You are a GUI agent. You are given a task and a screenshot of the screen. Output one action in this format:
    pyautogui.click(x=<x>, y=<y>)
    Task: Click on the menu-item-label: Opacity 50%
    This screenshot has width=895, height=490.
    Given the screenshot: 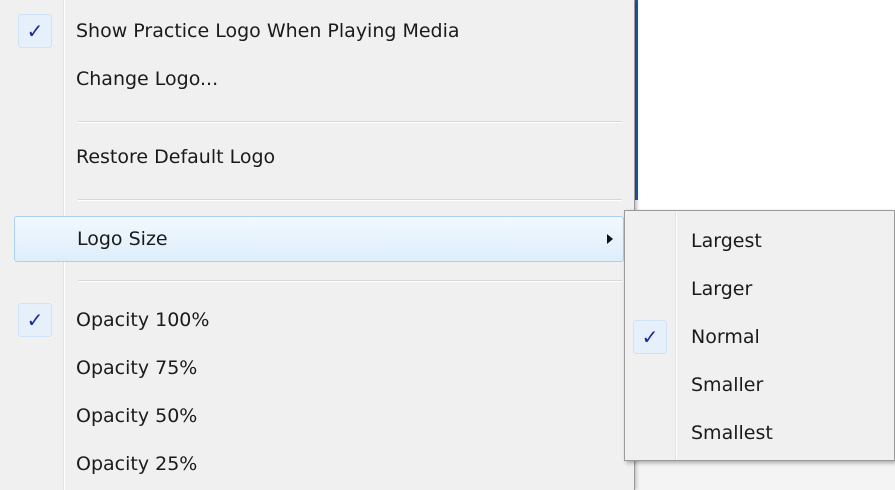 What is the action you would take?
    pyautogui.click(x=137, y=416)
    